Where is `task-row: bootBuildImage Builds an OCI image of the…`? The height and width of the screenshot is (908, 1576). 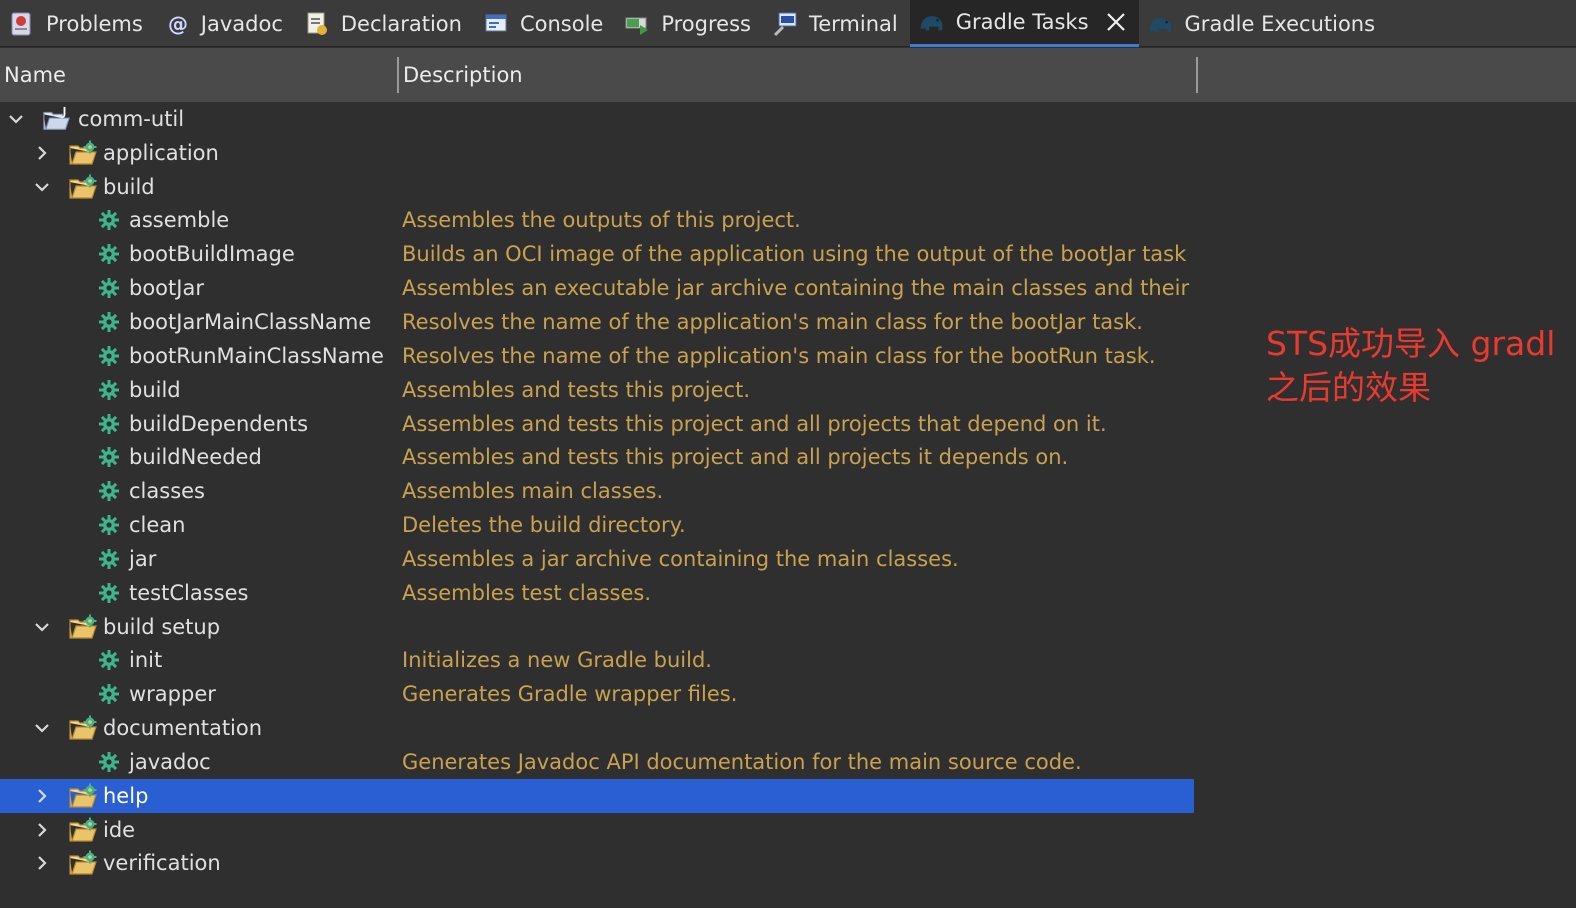
task-row: bootBuildImage Builds an OCI image of the… is located at coordinates (597, 254).